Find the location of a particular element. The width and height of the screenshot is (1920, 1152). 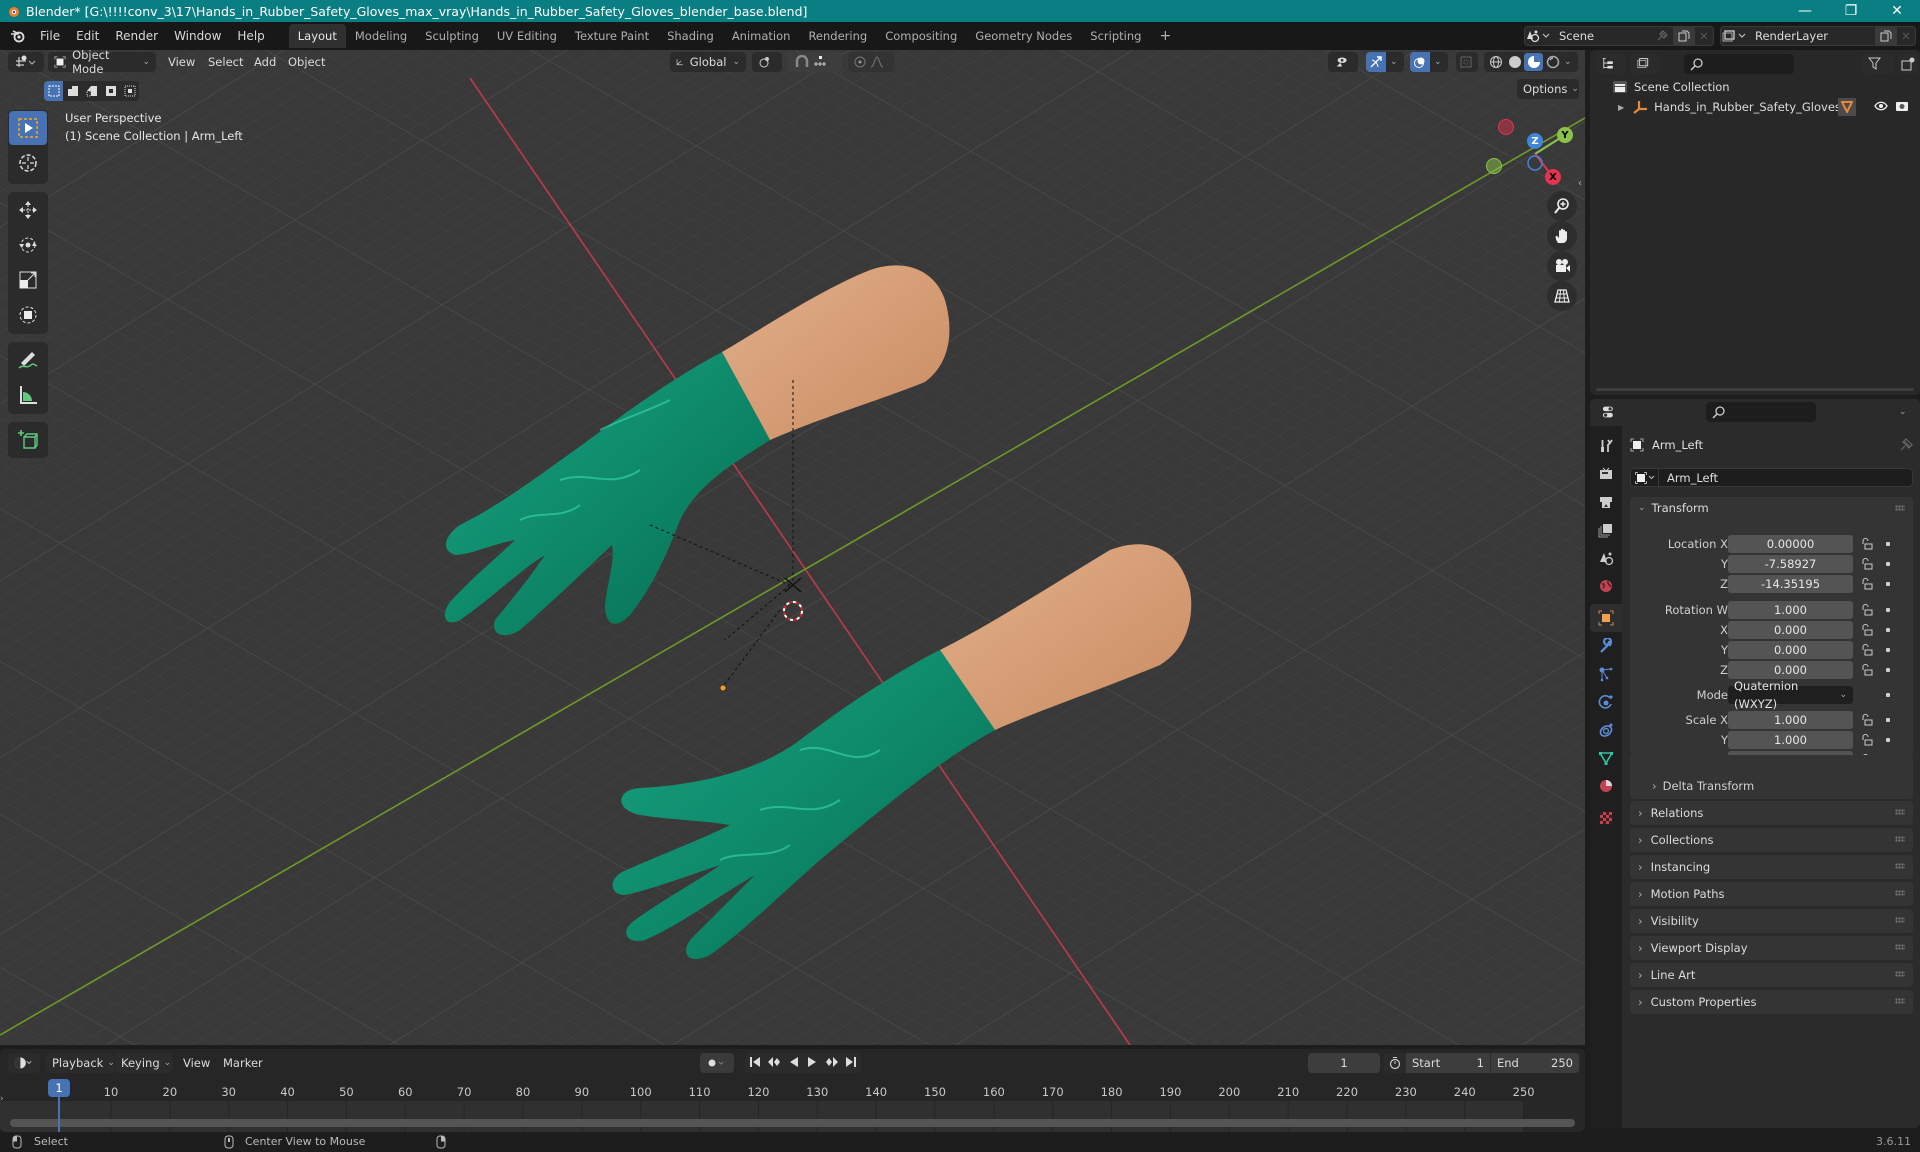

filter-button is located at coordinates (1878, 64).